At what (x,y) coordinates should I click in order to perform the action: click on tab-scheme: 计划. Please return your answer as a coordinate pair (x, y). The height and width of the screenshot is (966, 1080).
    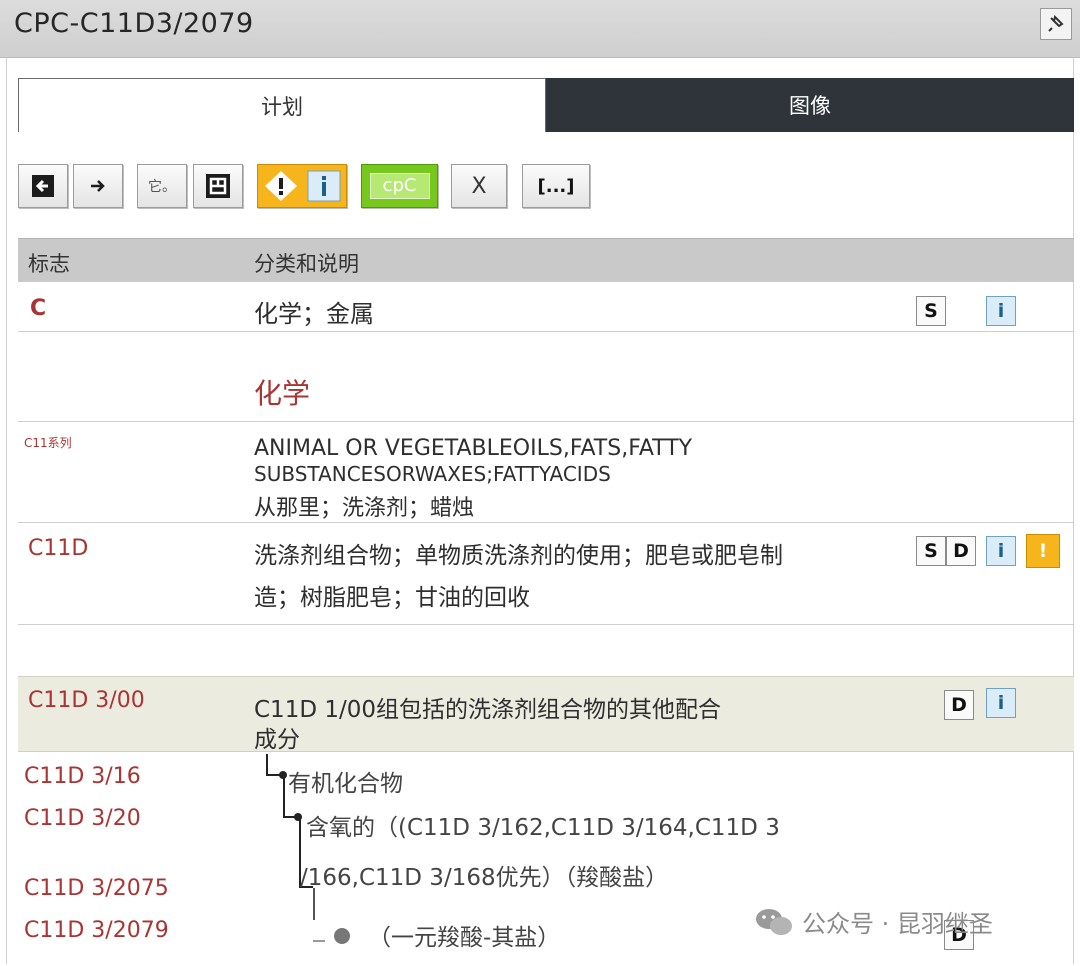
    Looking at the image, I should click on (282, 105).